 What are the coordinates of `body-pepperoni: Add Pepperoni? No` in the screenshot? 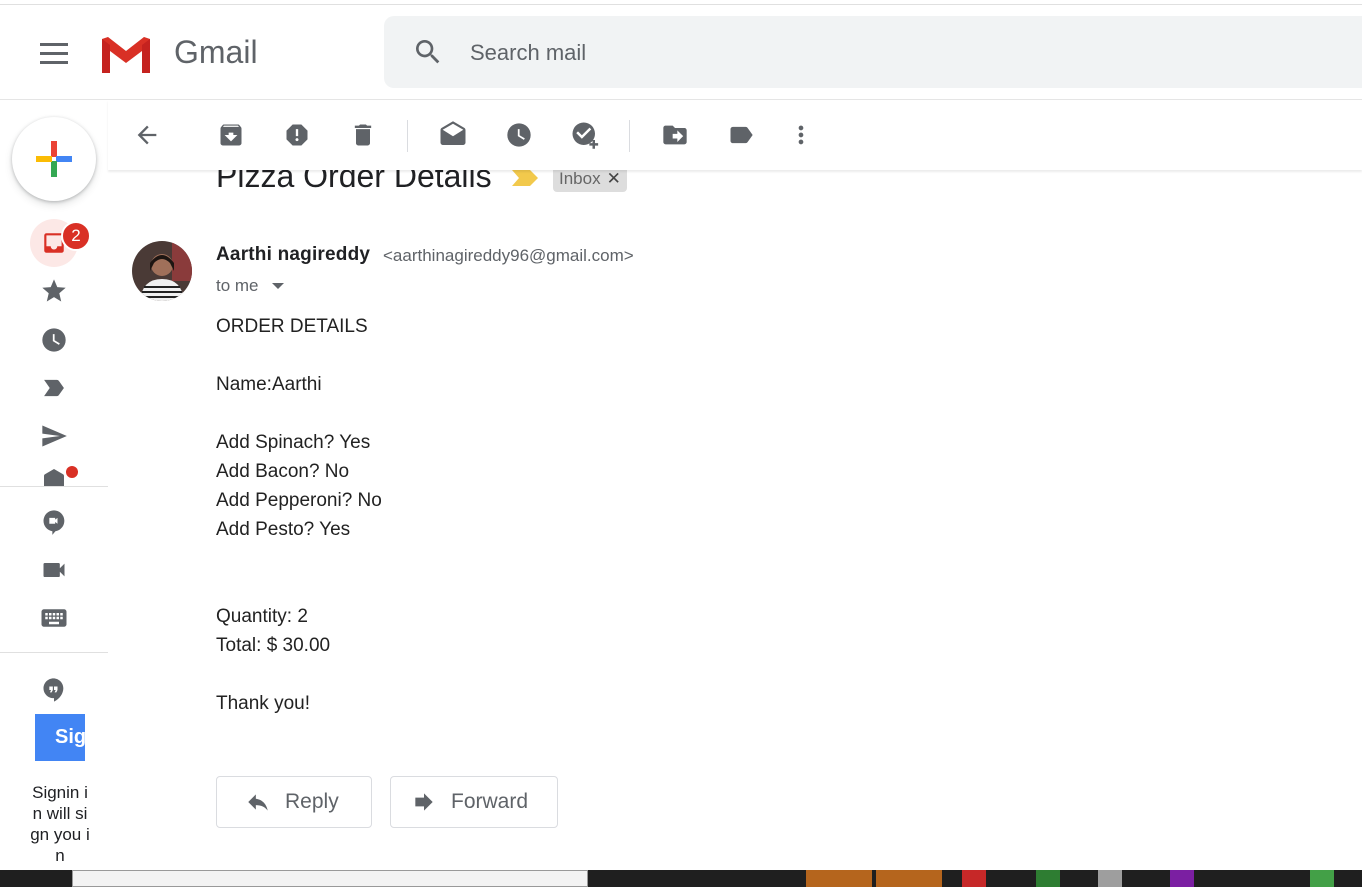 It's located at (299, 500).